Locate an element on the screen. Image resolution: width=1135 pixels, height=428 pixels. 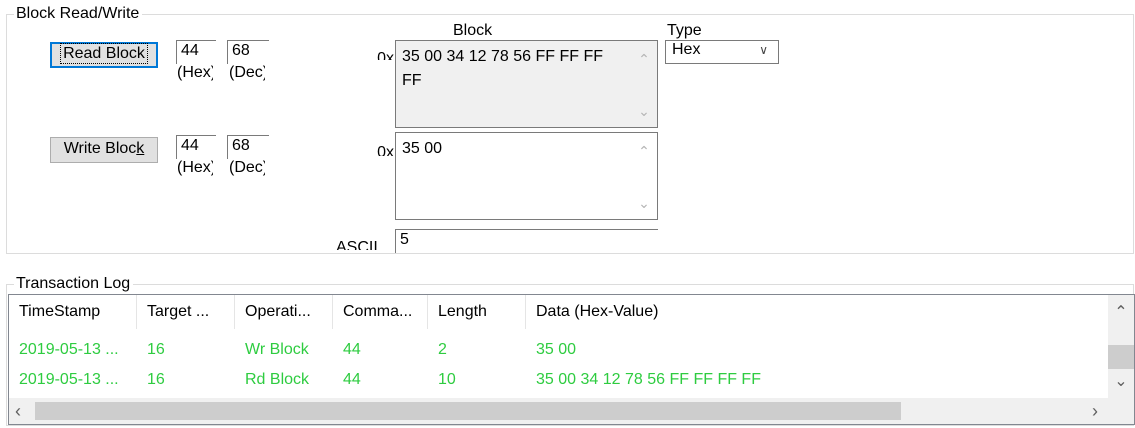
read-data-textarea: 35 00 34 12 78 56 FF FF FF FF ⌃ ⌄ is located at coordinates (526, 84).